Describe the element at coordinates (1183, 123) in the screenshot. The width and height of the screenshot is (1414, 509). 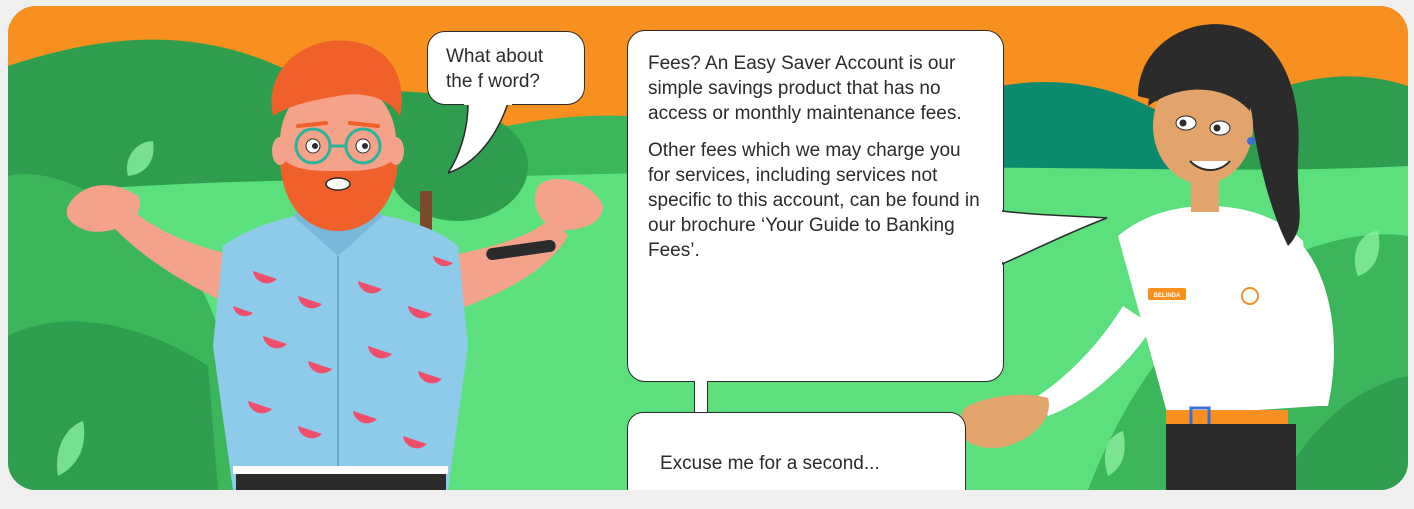
I see `woman-pupil-left` at that location.